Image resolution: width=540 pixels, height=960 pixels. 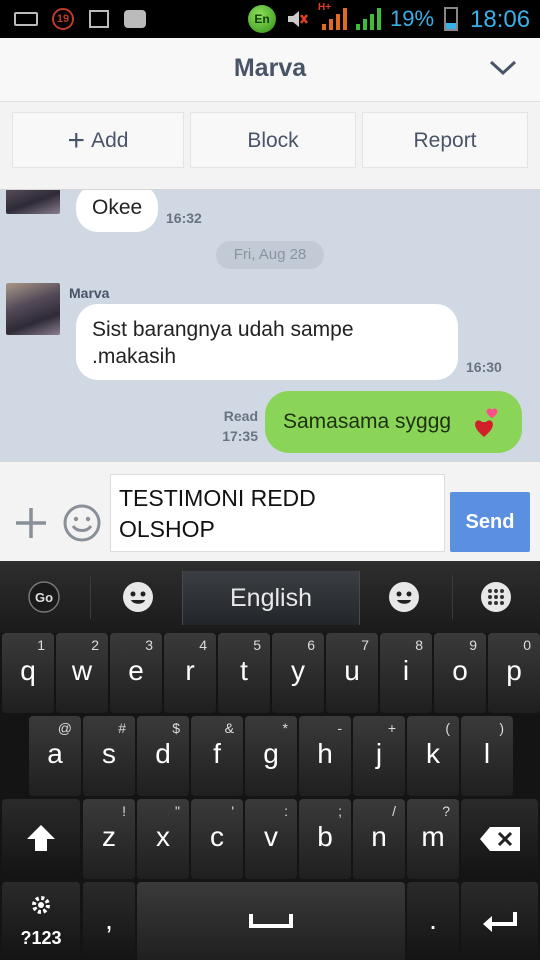 I want to click on enter-key, so click(x=499, y=921).